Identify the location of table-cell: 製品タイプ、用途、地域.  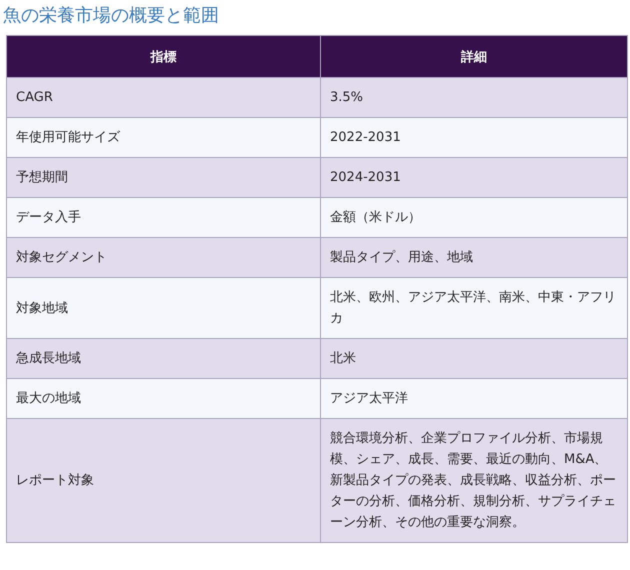
(474, 258).